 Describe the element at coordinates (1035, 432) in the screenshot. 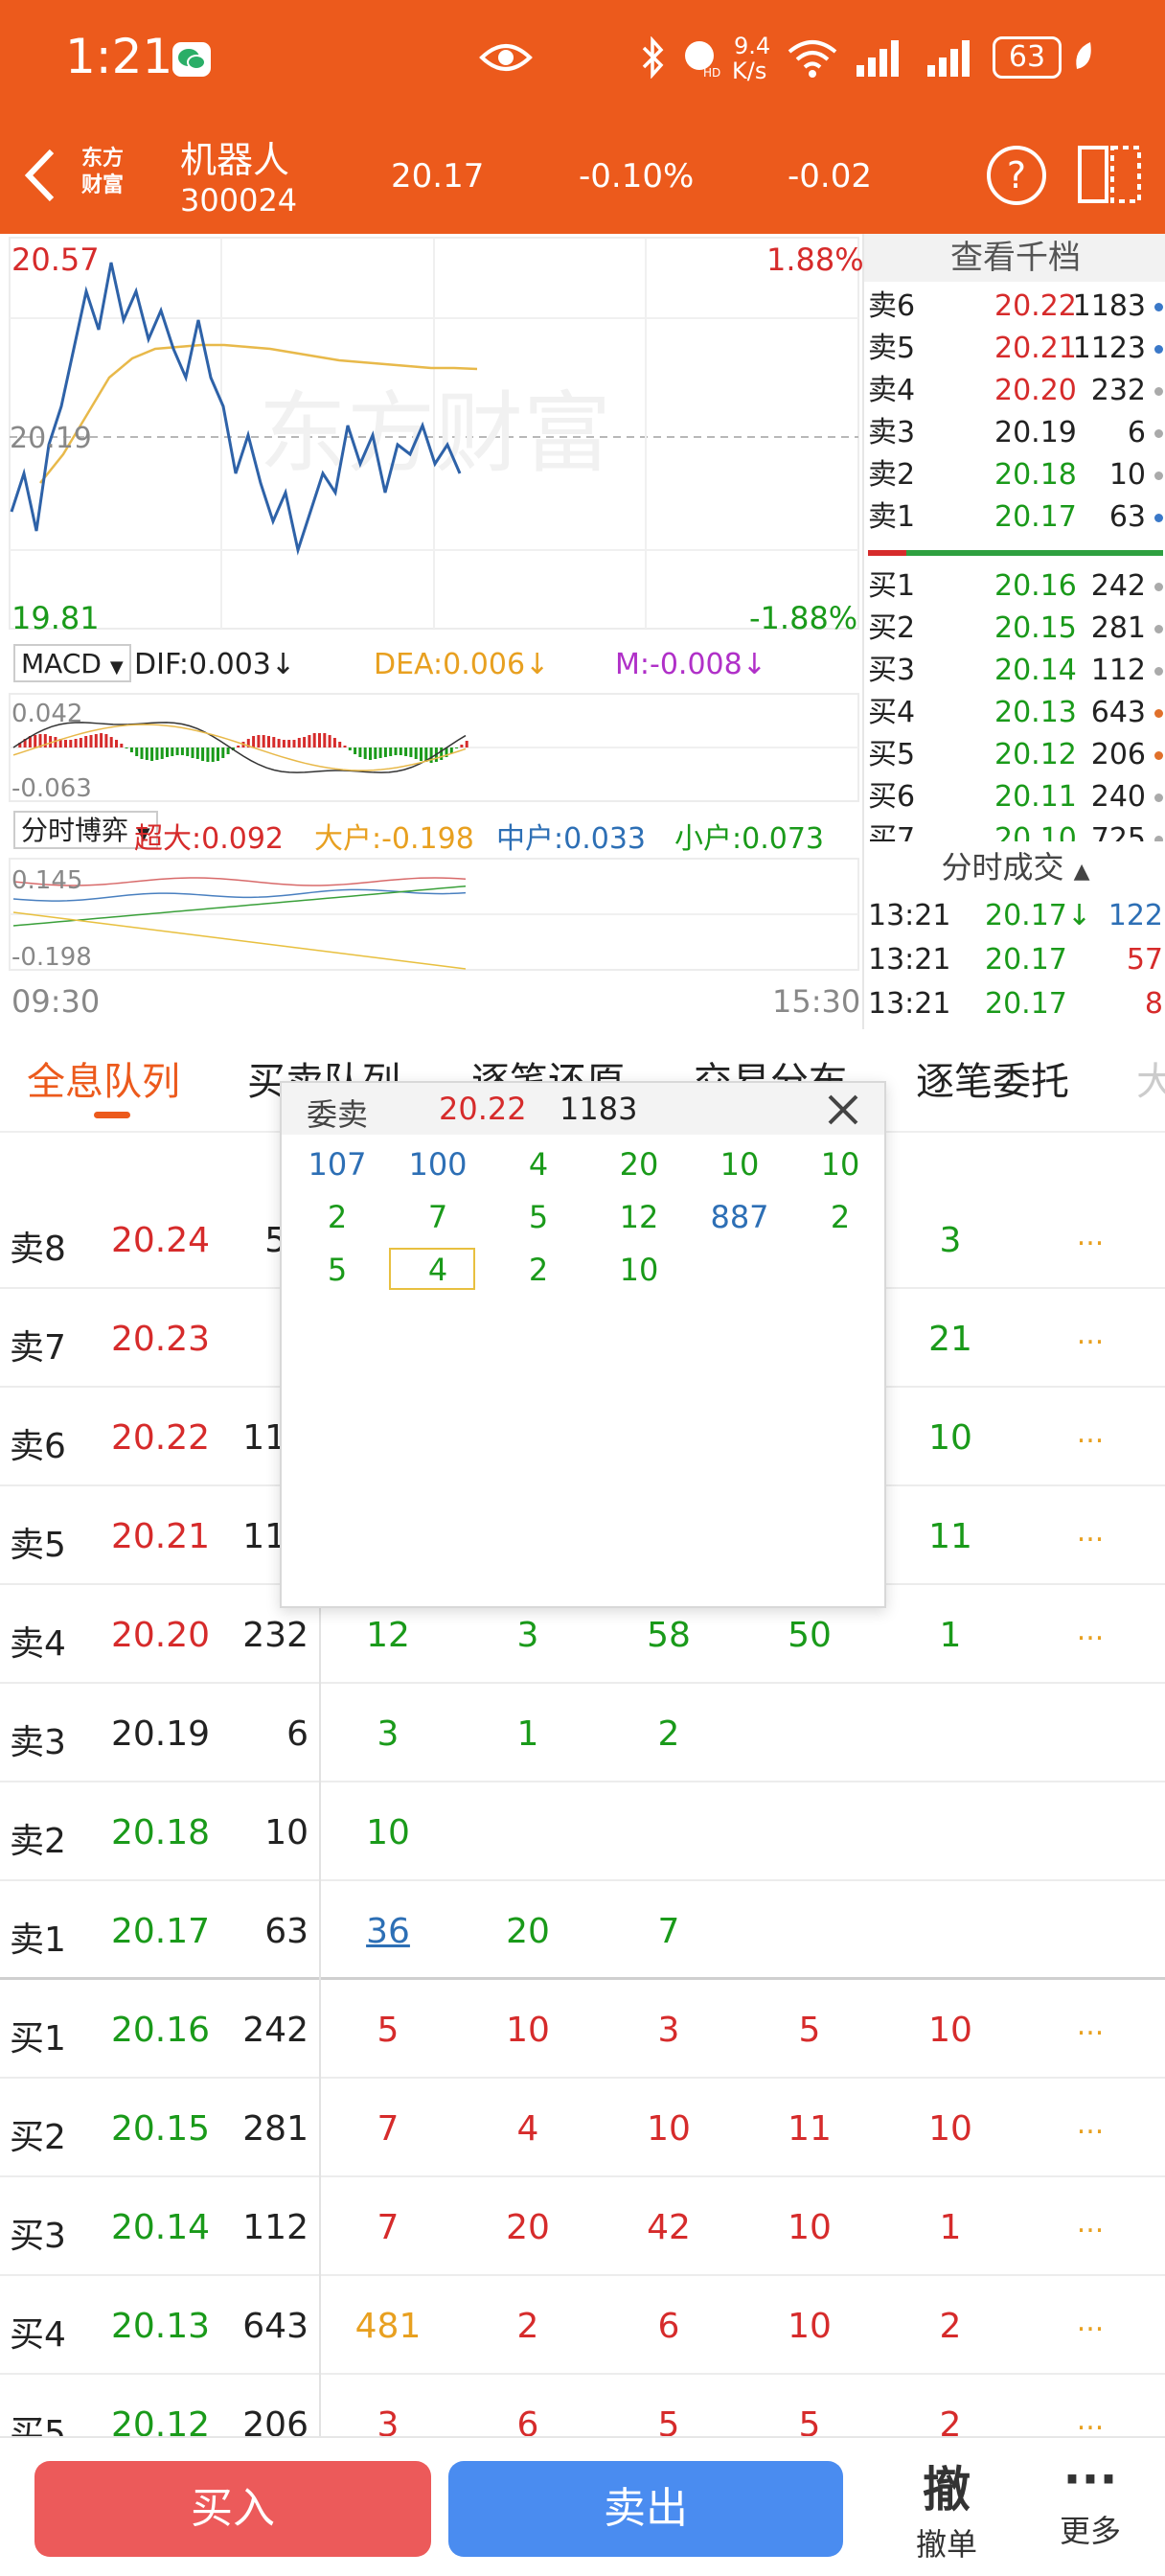

I see `ask-price: 20.19` at that location.